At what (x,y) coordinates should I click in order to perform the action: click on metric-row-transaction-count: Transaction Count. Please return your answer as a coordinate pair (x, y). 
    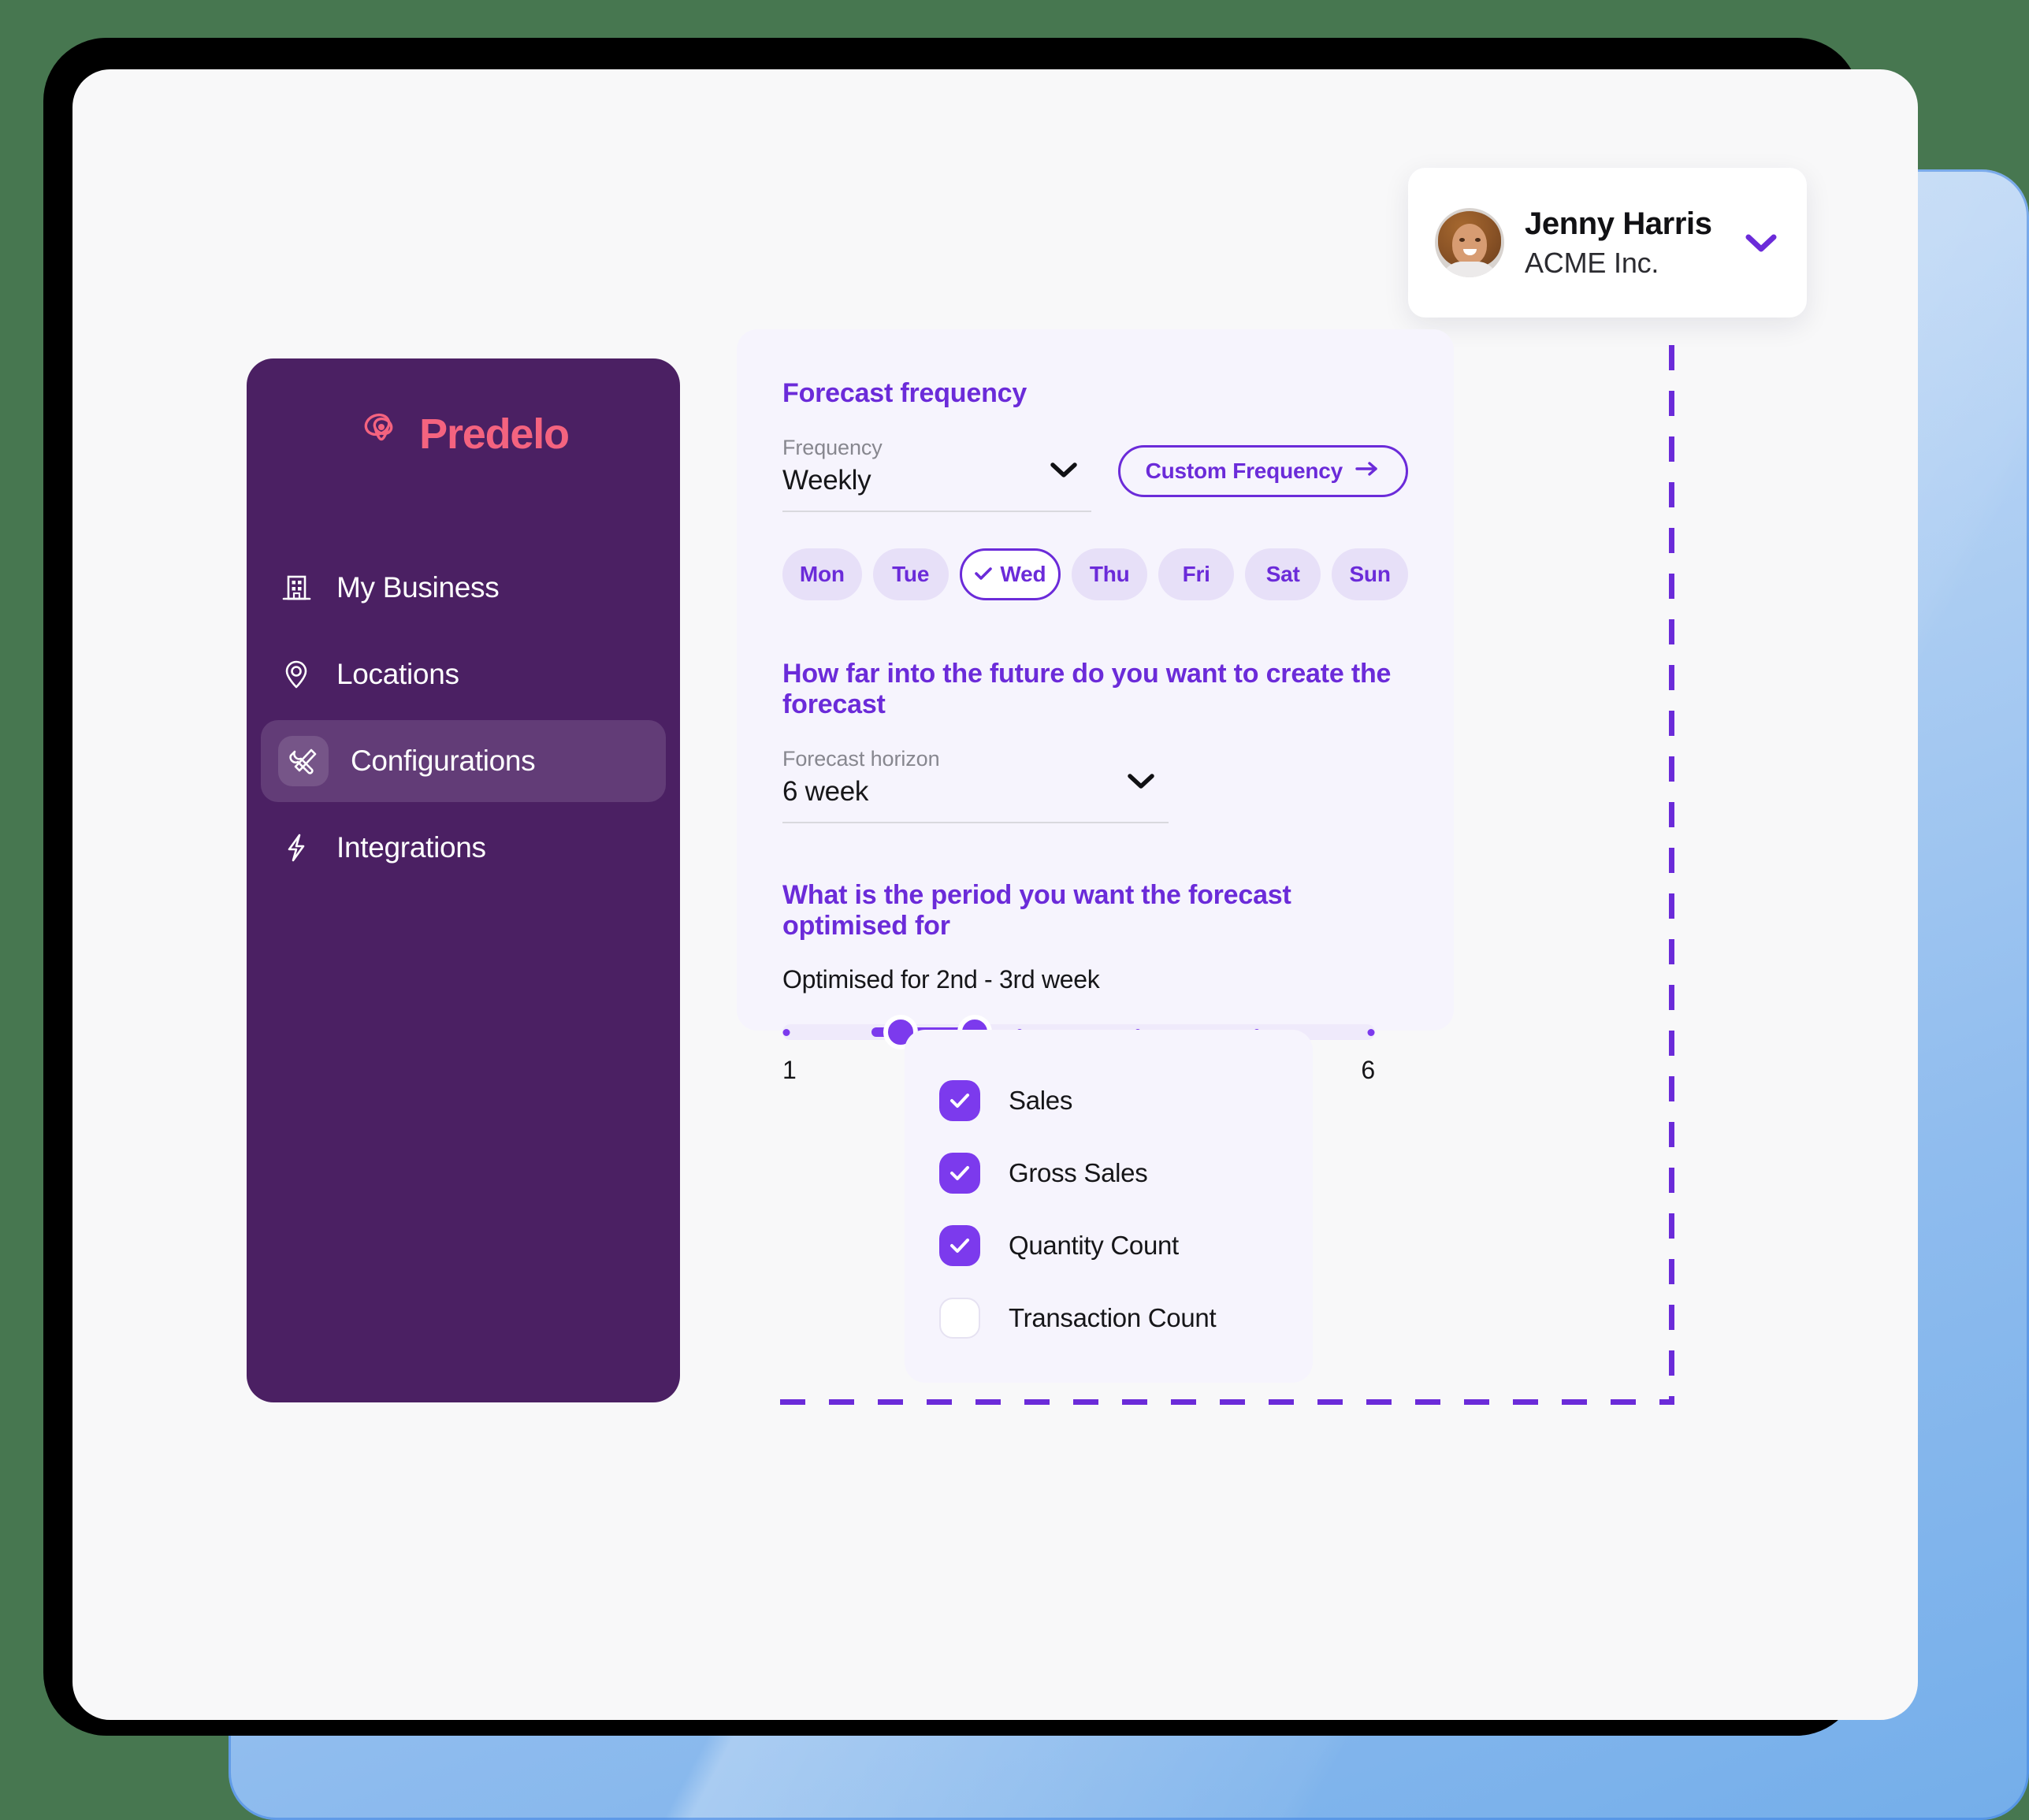
    Looking at the image, I should click on (1109, 1318).